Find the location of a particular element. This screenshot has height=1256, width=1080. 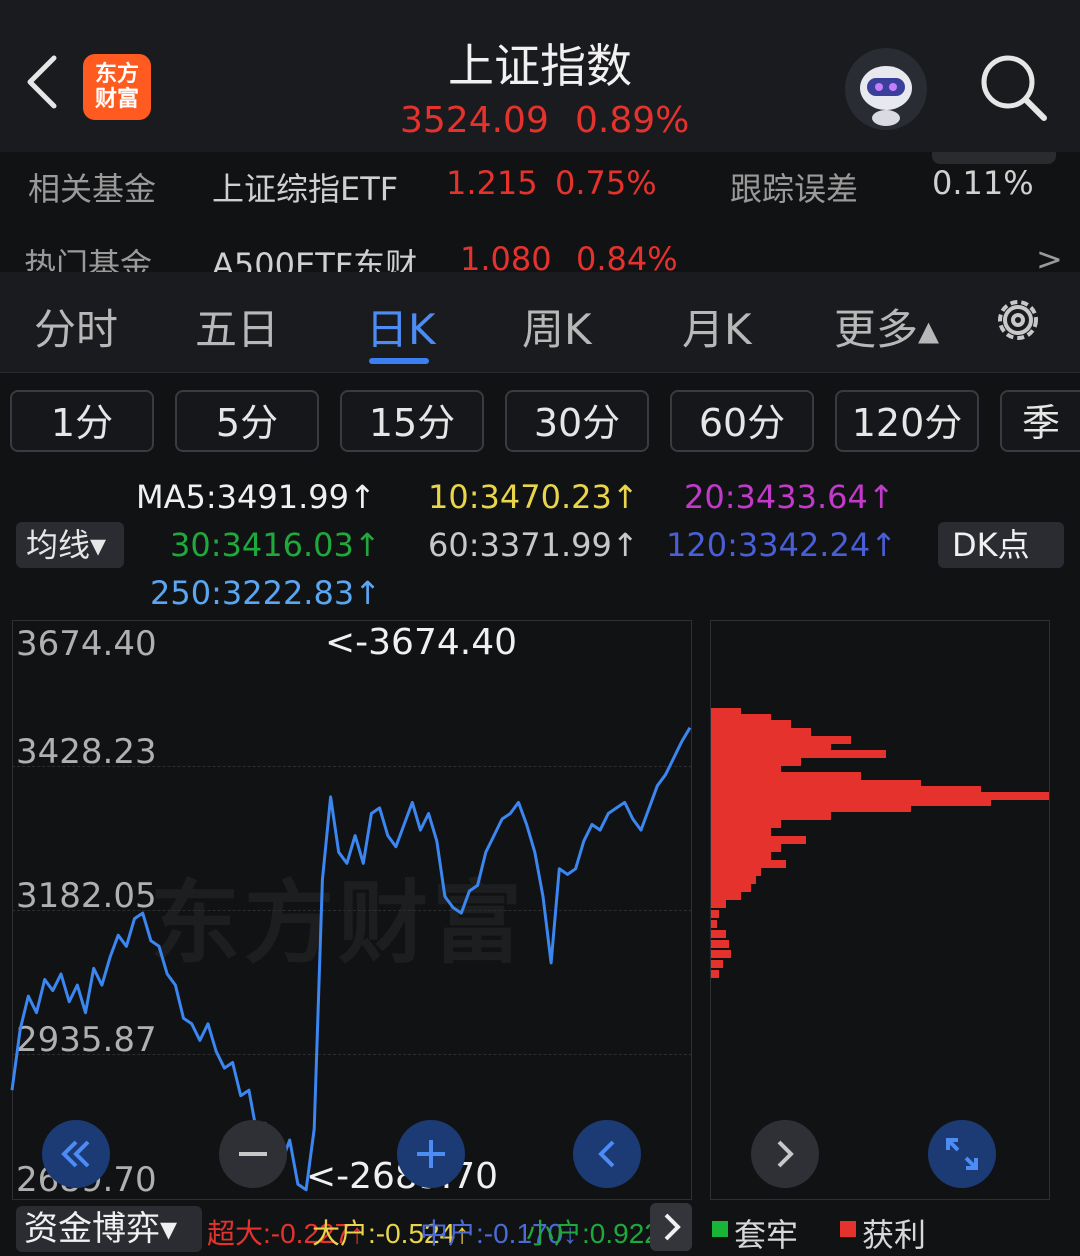

profit-legend-swatch is located at coordinates (848, 1229).